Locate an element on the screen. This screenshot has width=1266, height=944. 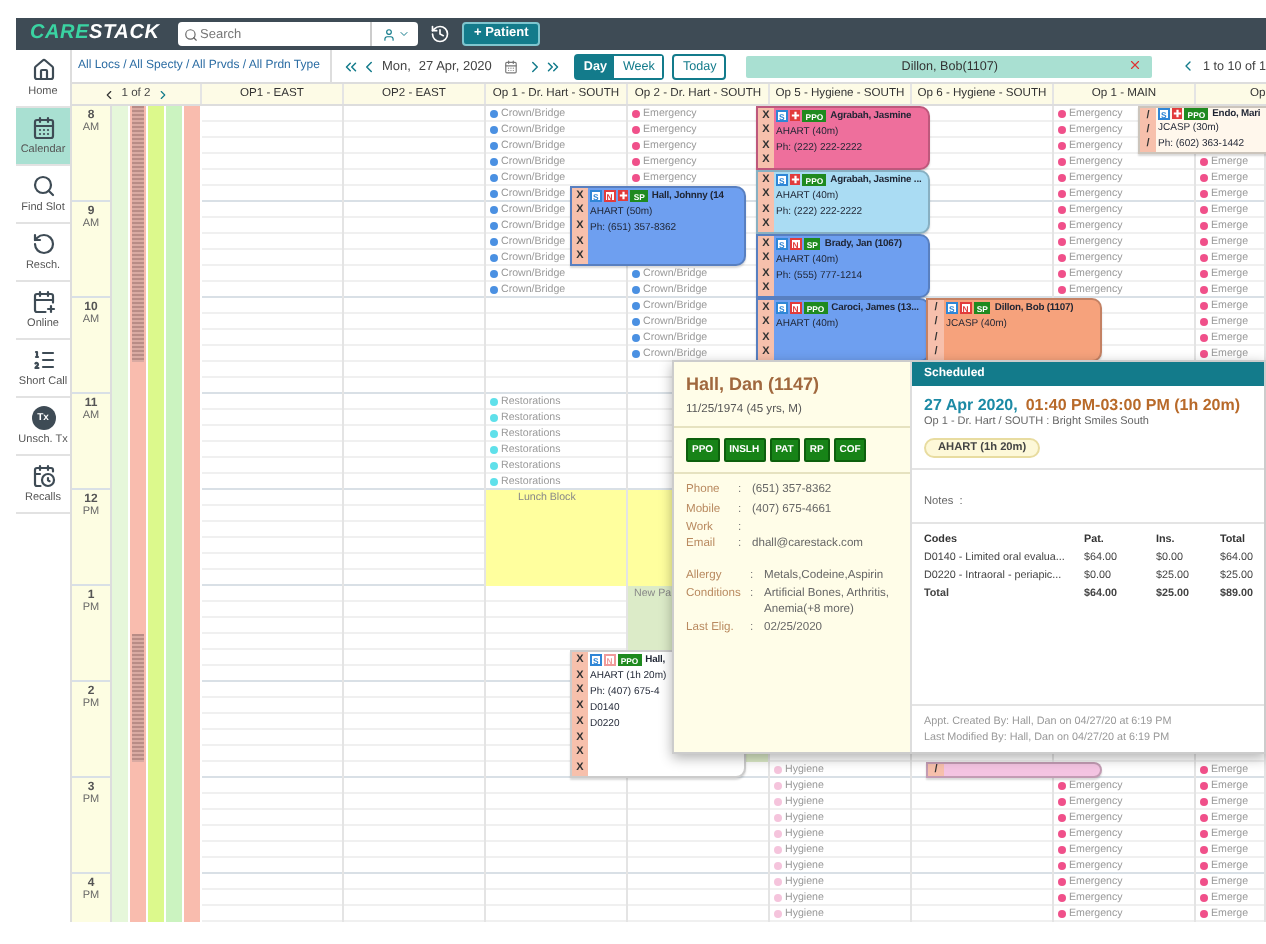
appointment-date: 27 Apr 2020, is located at coordinates (971, 405).